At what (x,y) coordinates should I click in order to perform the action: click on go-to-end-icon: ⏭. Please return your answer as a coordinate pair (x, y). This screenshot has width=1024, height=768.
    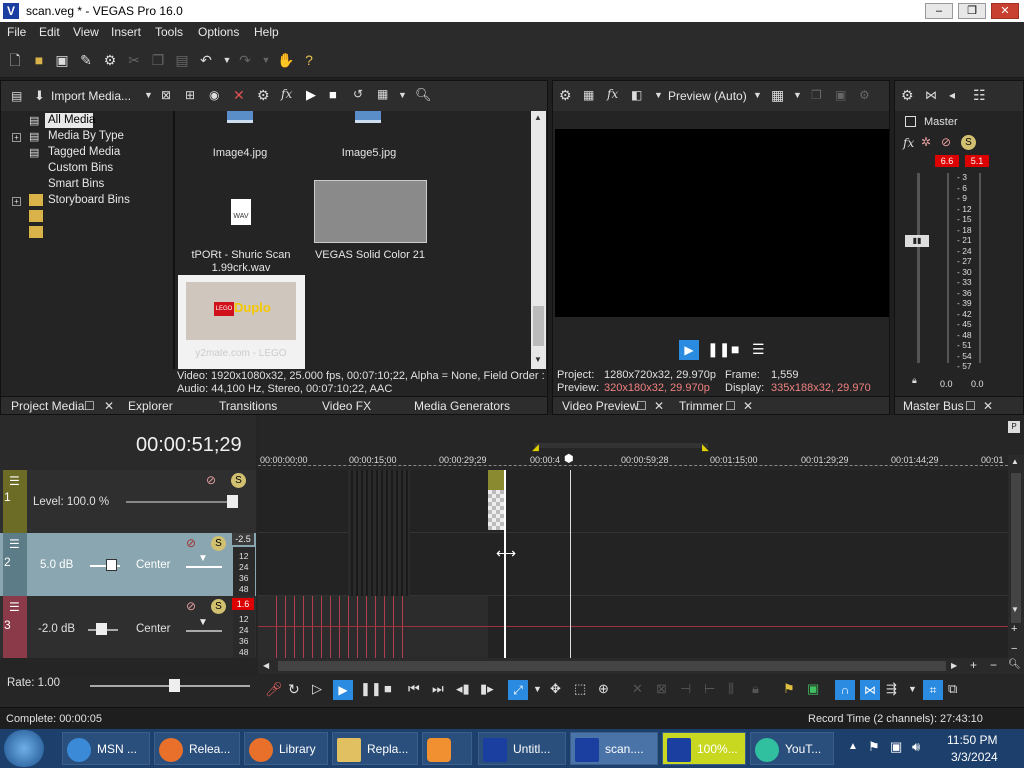
    Looking at the image, I should click on (438, 689).